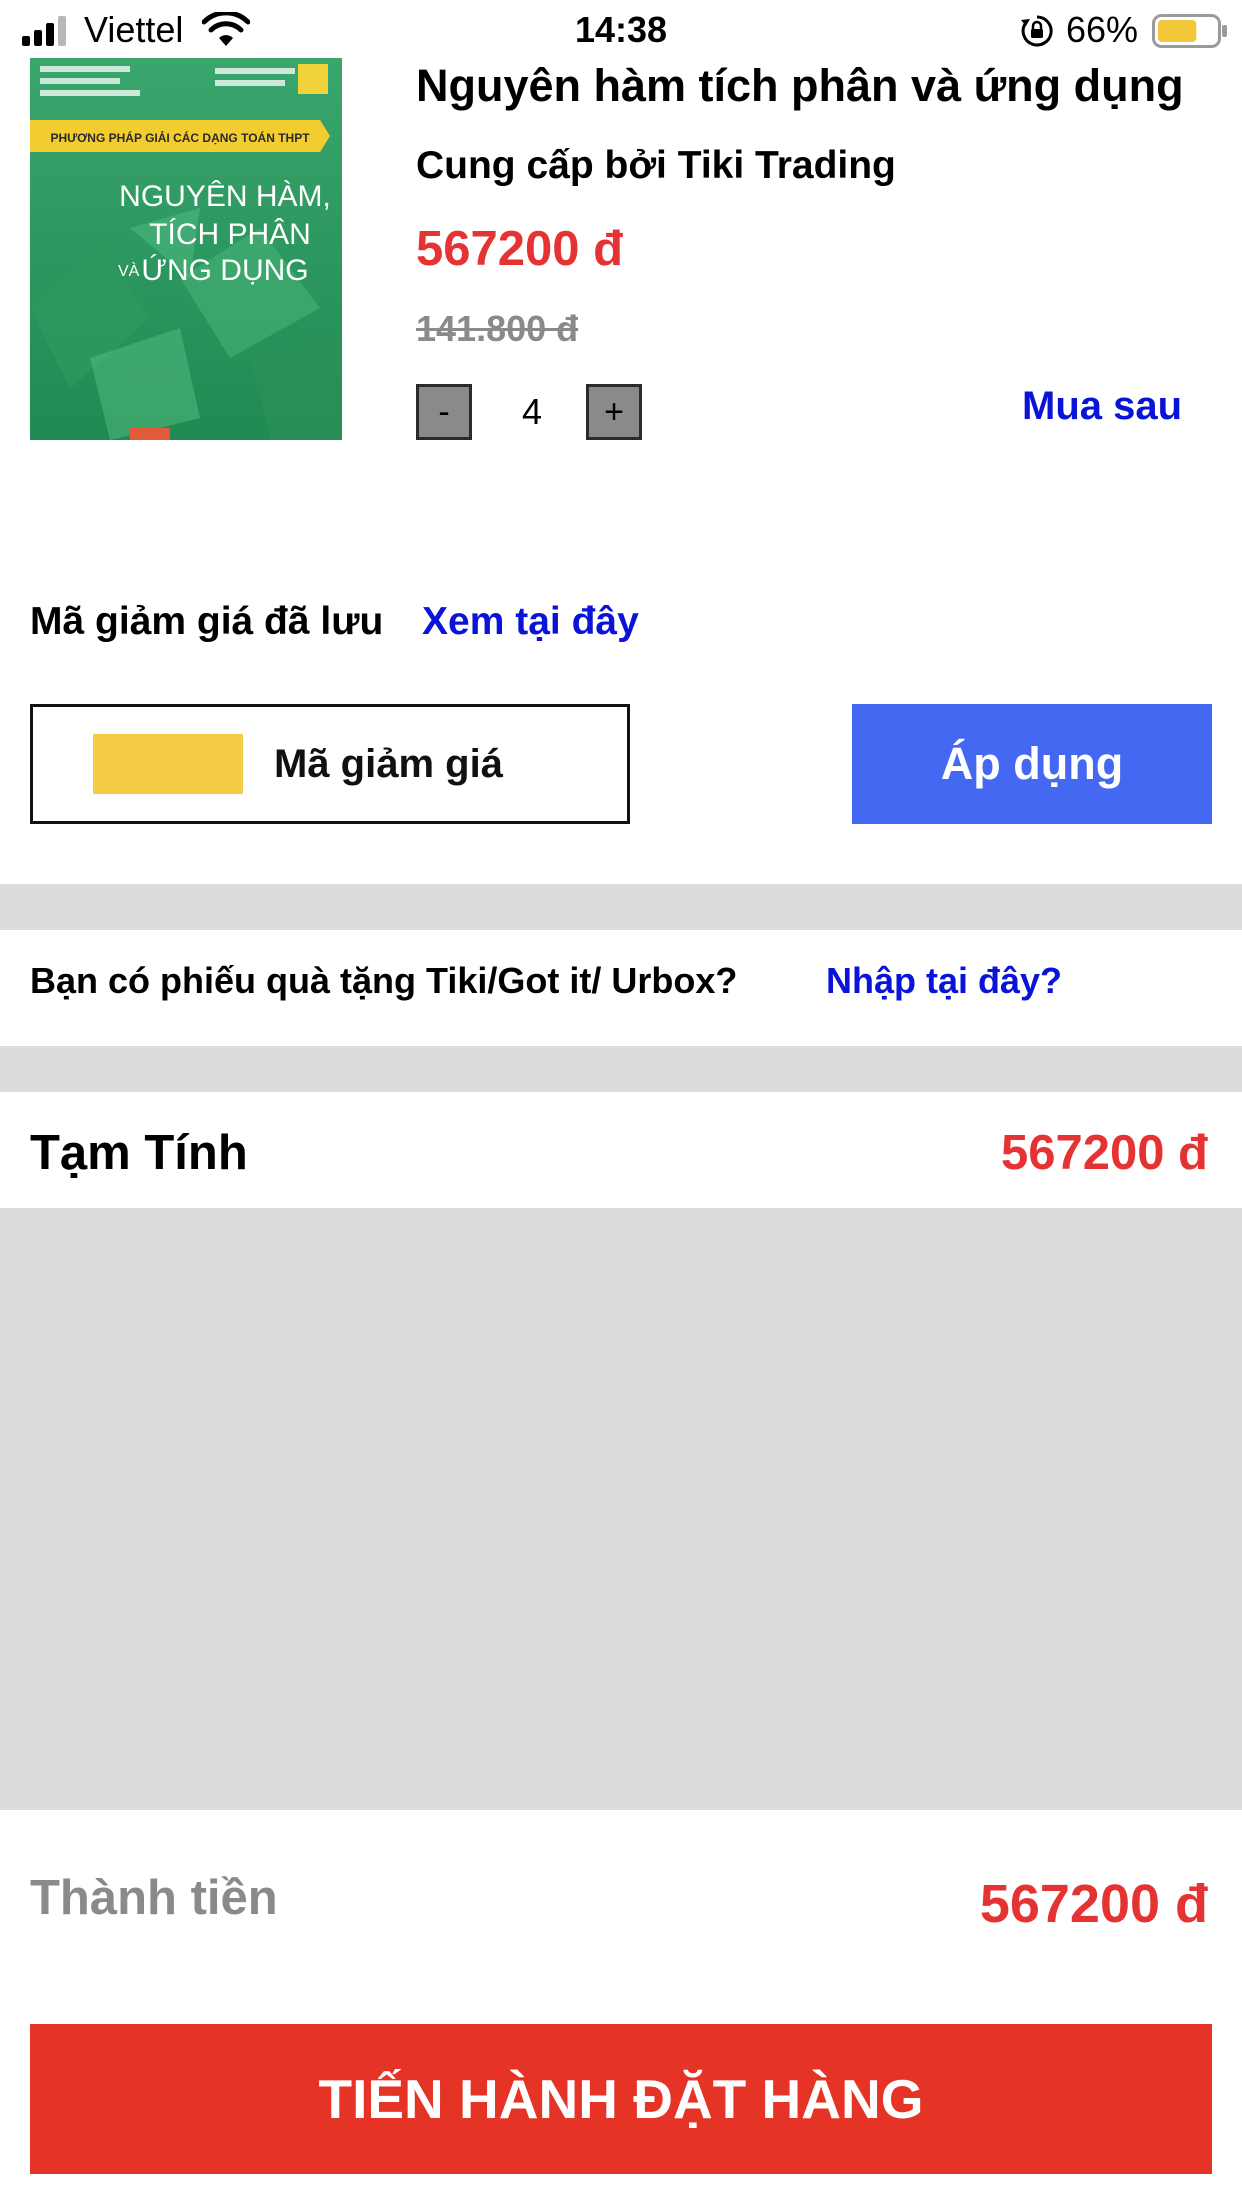 The image size is (1242, 2208). Describe the element at coordinates (180, 137) in the screenshot. I see `cover-series: PHƯƠNG PHÁP GIẢI CÁC DẠNG TOÁN THPT` at that location.